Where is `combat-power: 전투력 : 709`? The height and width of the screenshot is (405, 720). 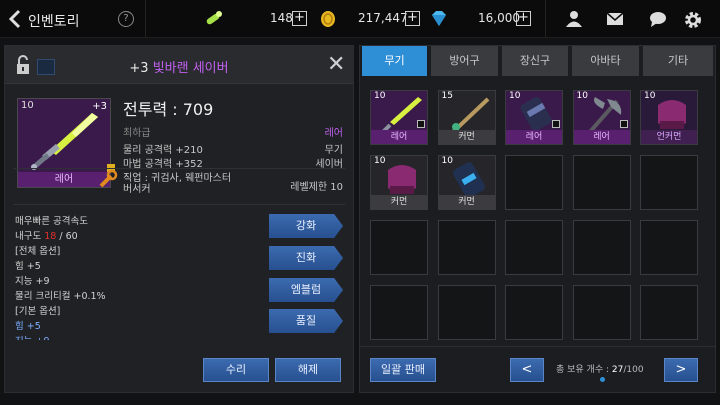 combat-power: 전투력 : 709 is located at coordinates (168, 109).